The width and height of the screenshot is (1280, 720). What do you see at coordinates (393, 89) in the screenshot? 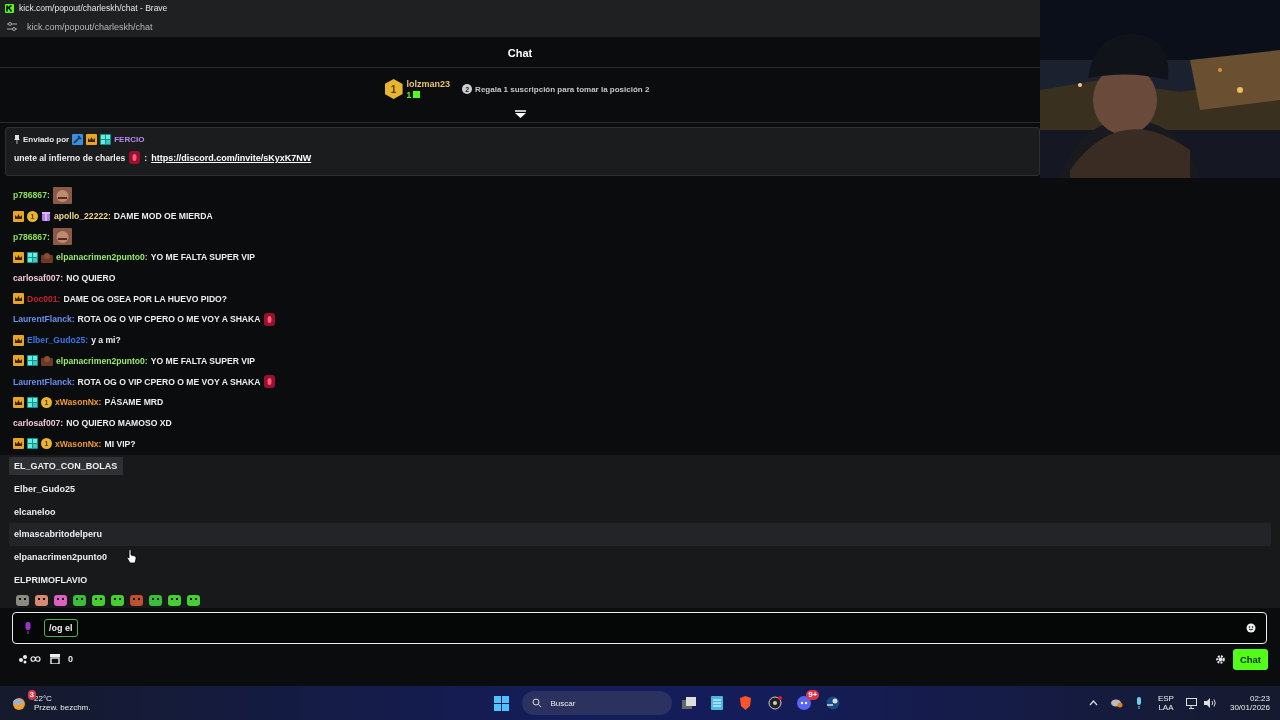
I see `rank-badge: 1` at bounding box center [393, 89].